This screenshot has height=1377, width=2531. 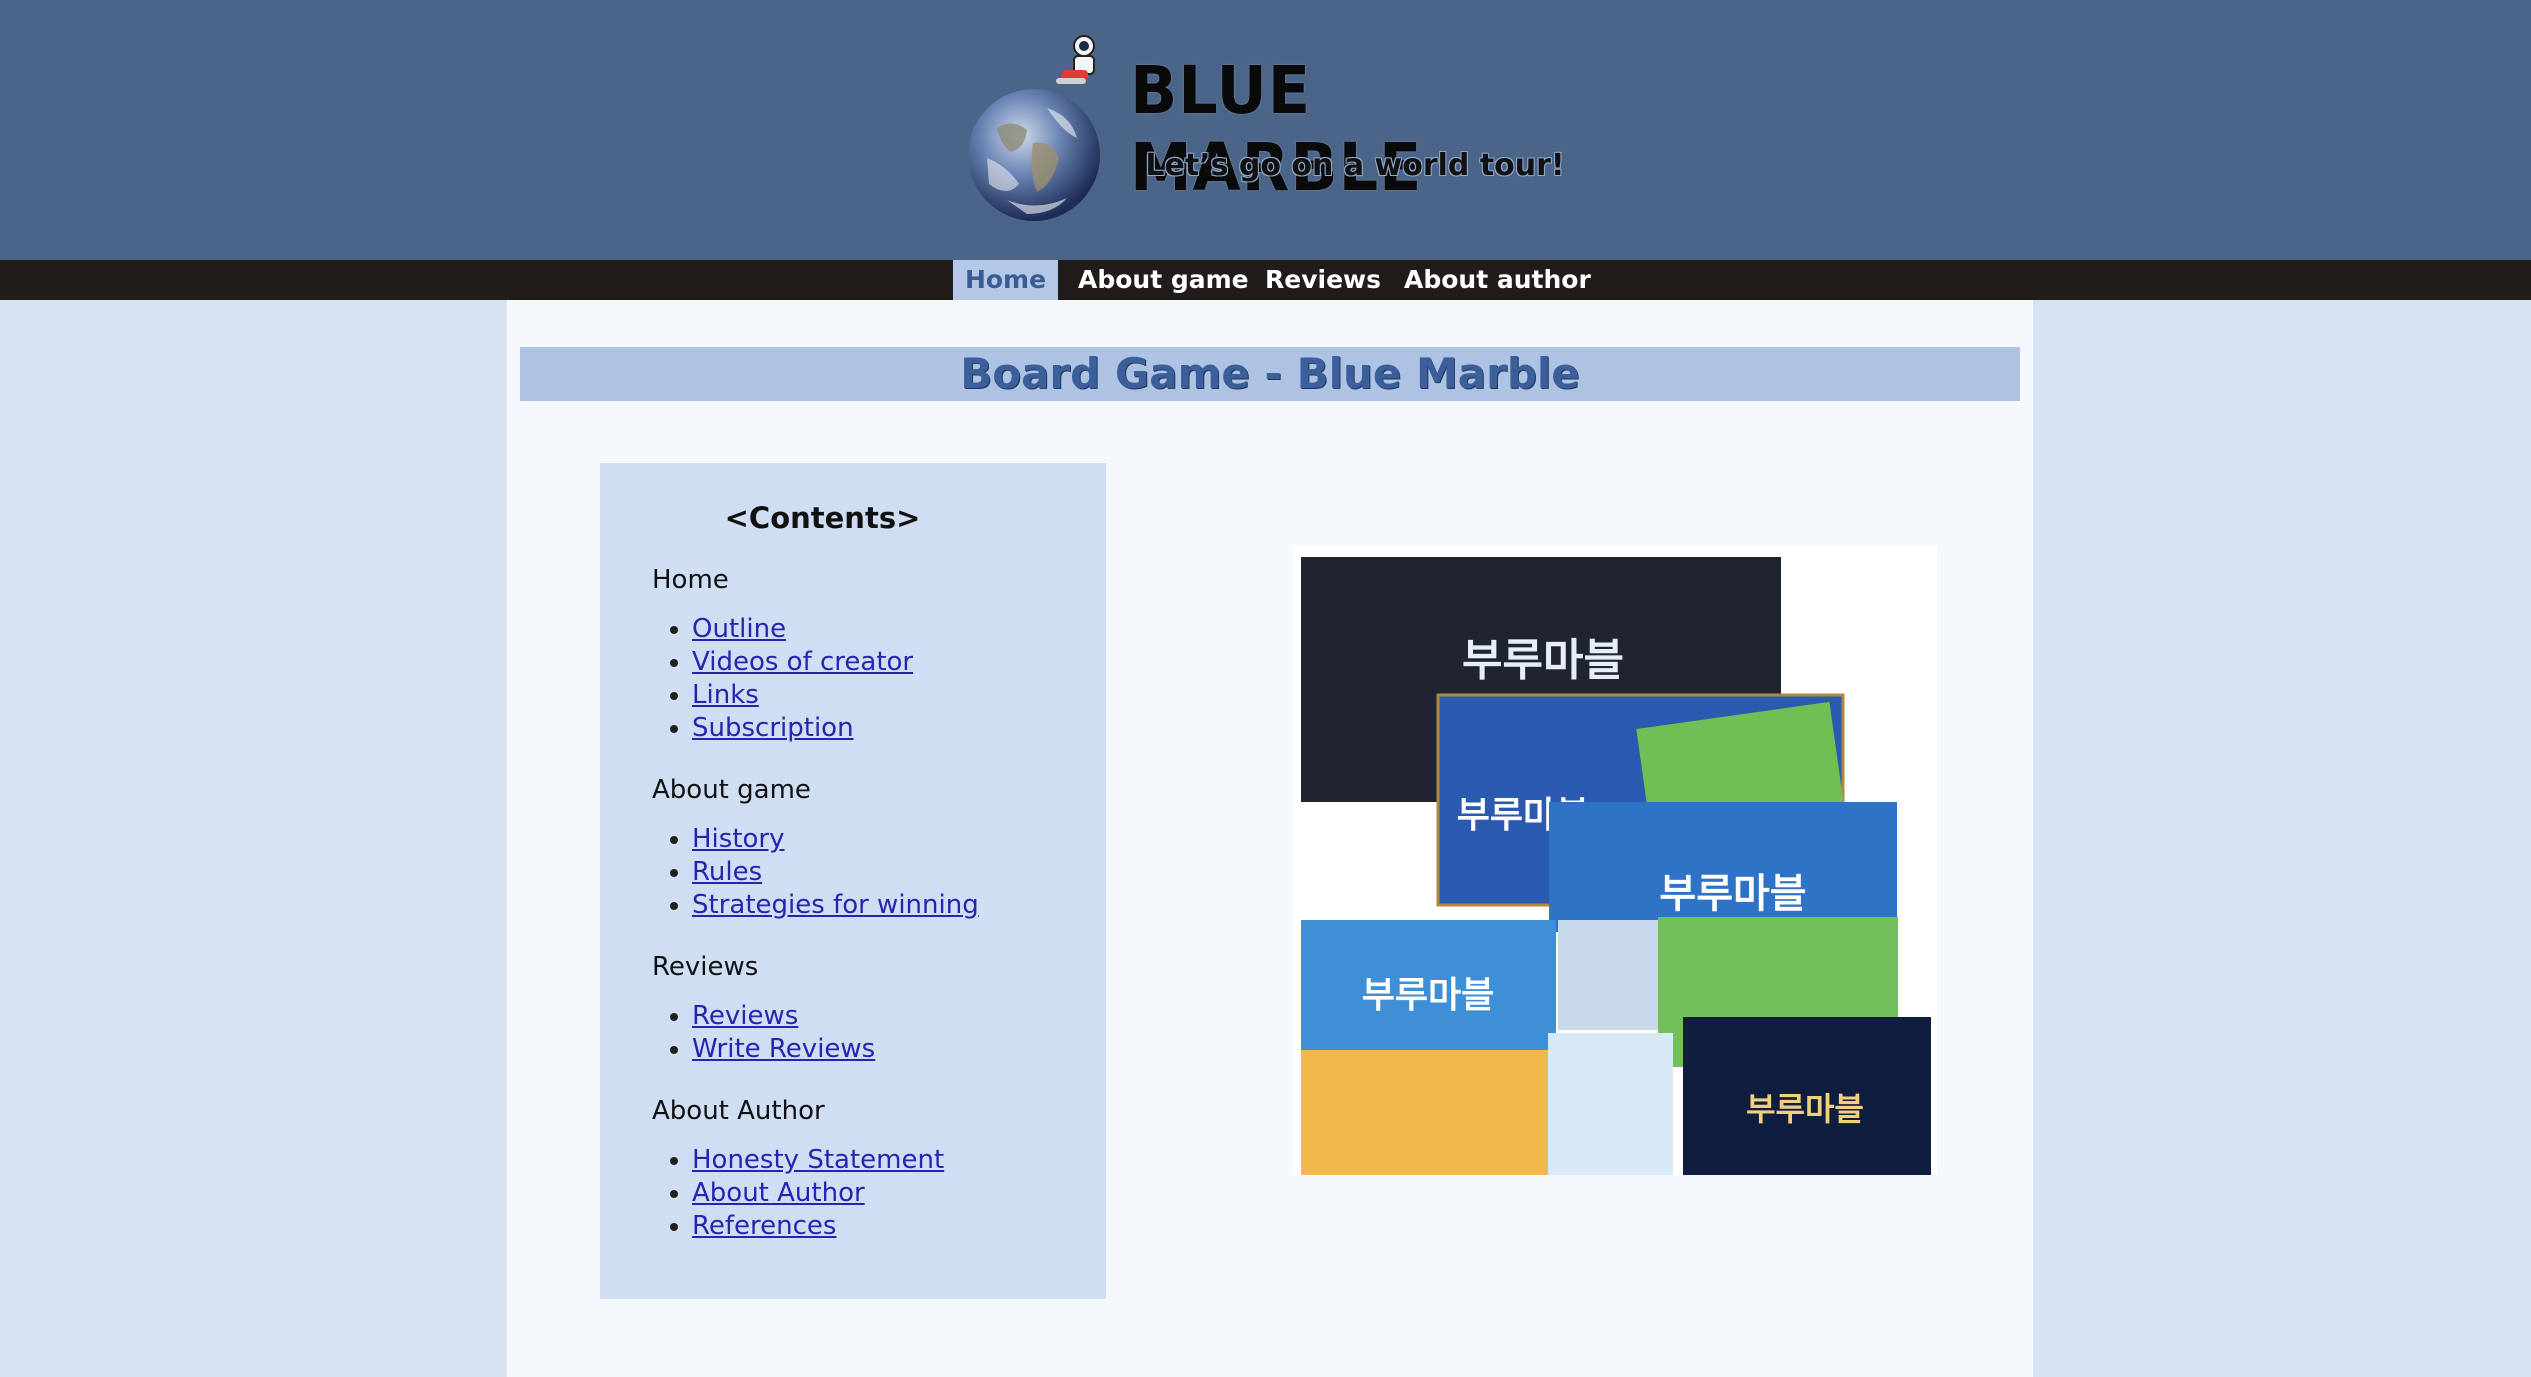 What do you see at coordinates (738, 1111) in the screenshot?
I see `toc-section-about-author: About Author` at bounding box center [738, 1111].